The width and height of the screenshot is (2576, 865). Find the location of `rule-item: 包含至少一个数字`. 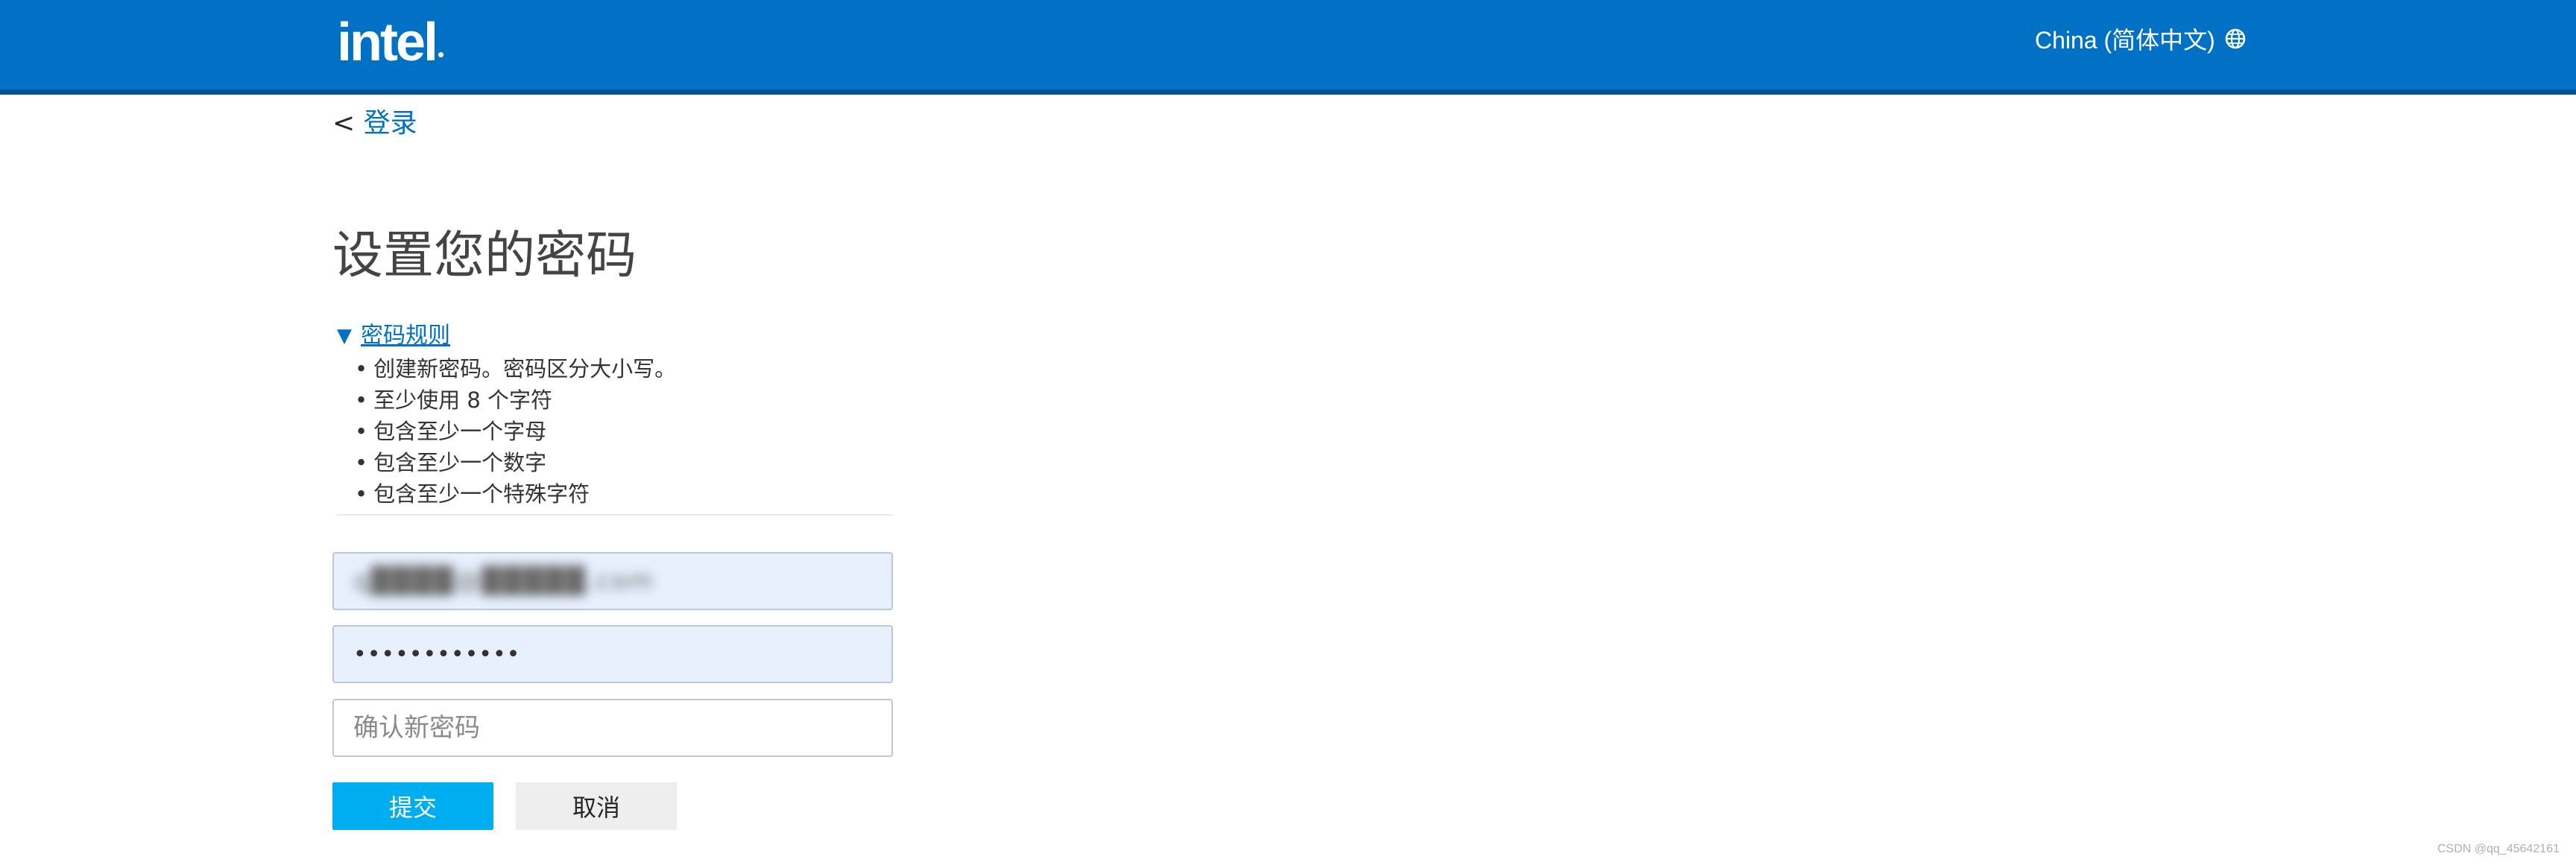

rule-item: 包含至少一个数字 is located at coordinates (623, 462).